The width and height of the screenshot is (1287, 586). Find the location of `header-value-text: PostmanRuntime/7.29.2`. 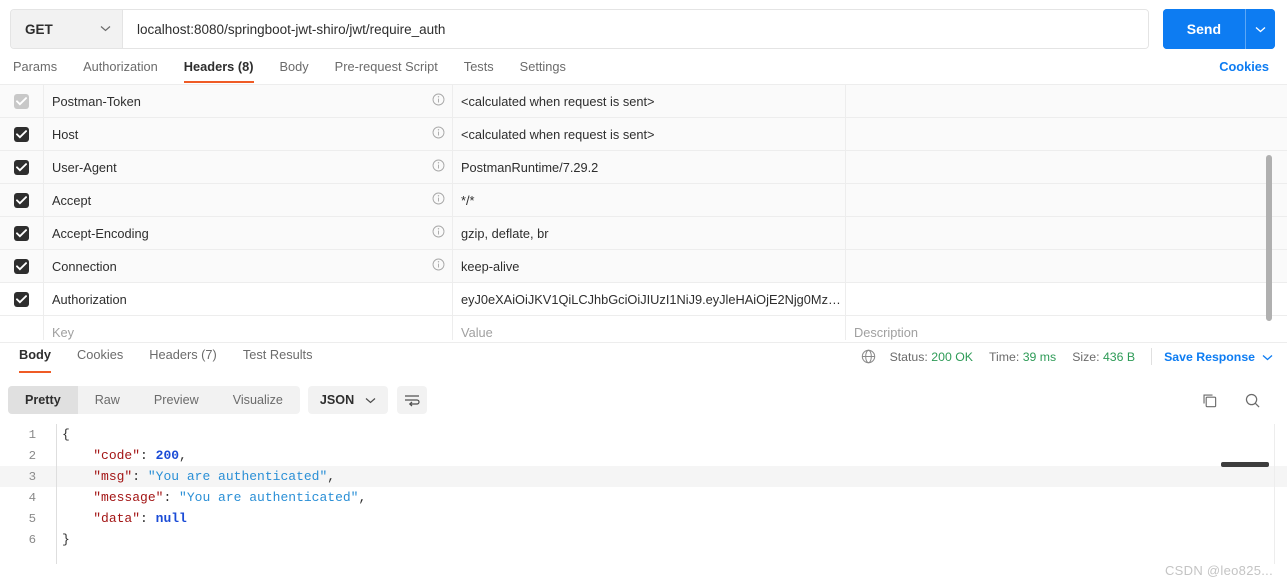

header-value-text: PostmanRuntime/7.29.2 is located at coordinates (530, 167).